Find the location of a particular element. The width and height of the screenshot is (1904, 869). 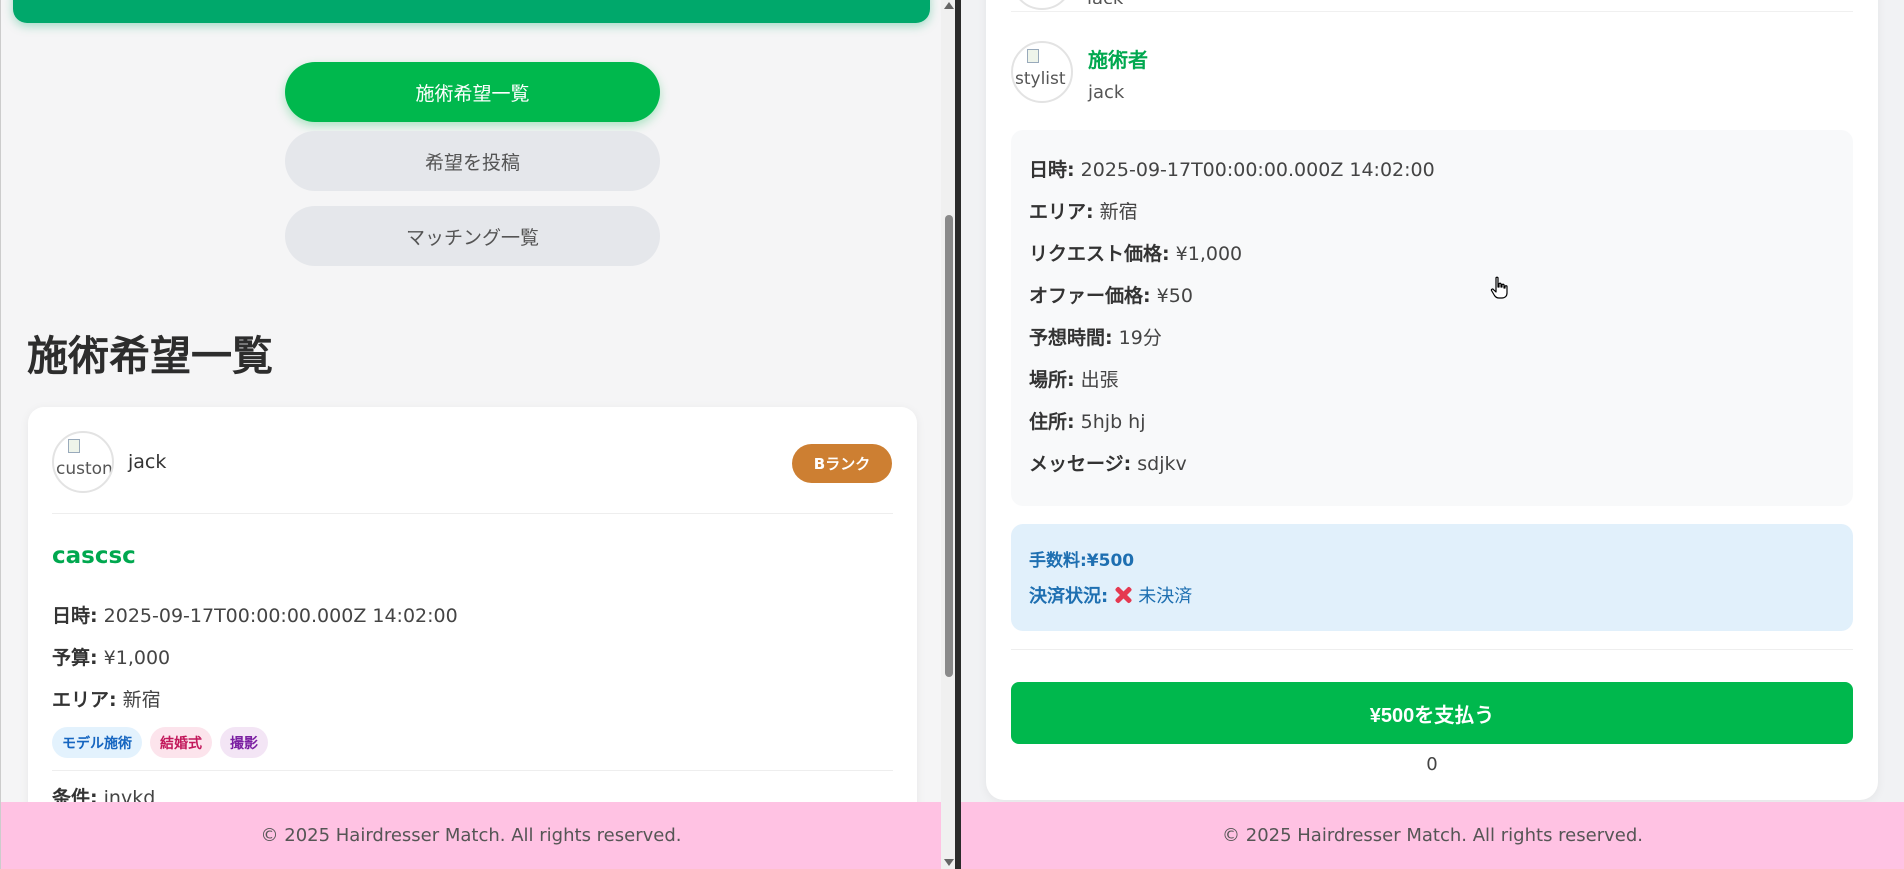

counter-value: 0 is located at coordinates (1432, 764).